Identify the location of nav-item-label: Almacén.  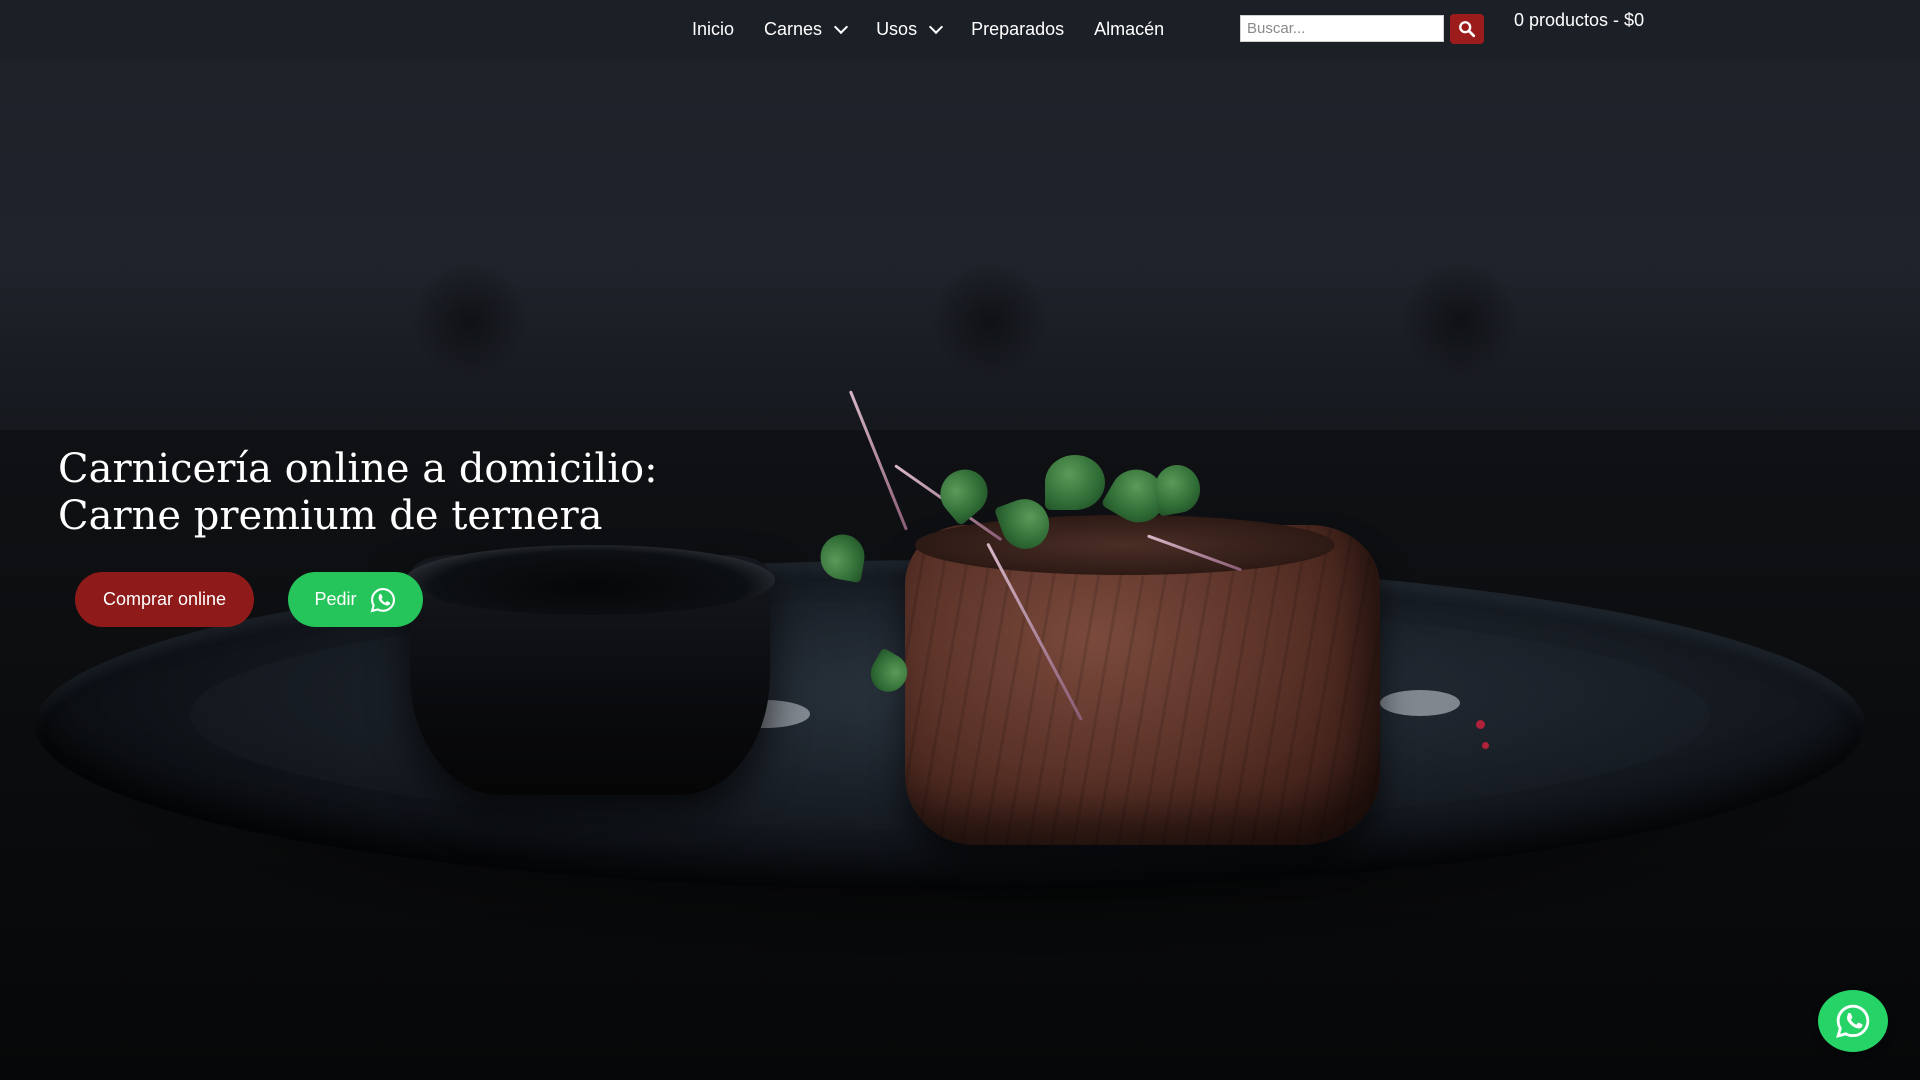
(1129, 28).